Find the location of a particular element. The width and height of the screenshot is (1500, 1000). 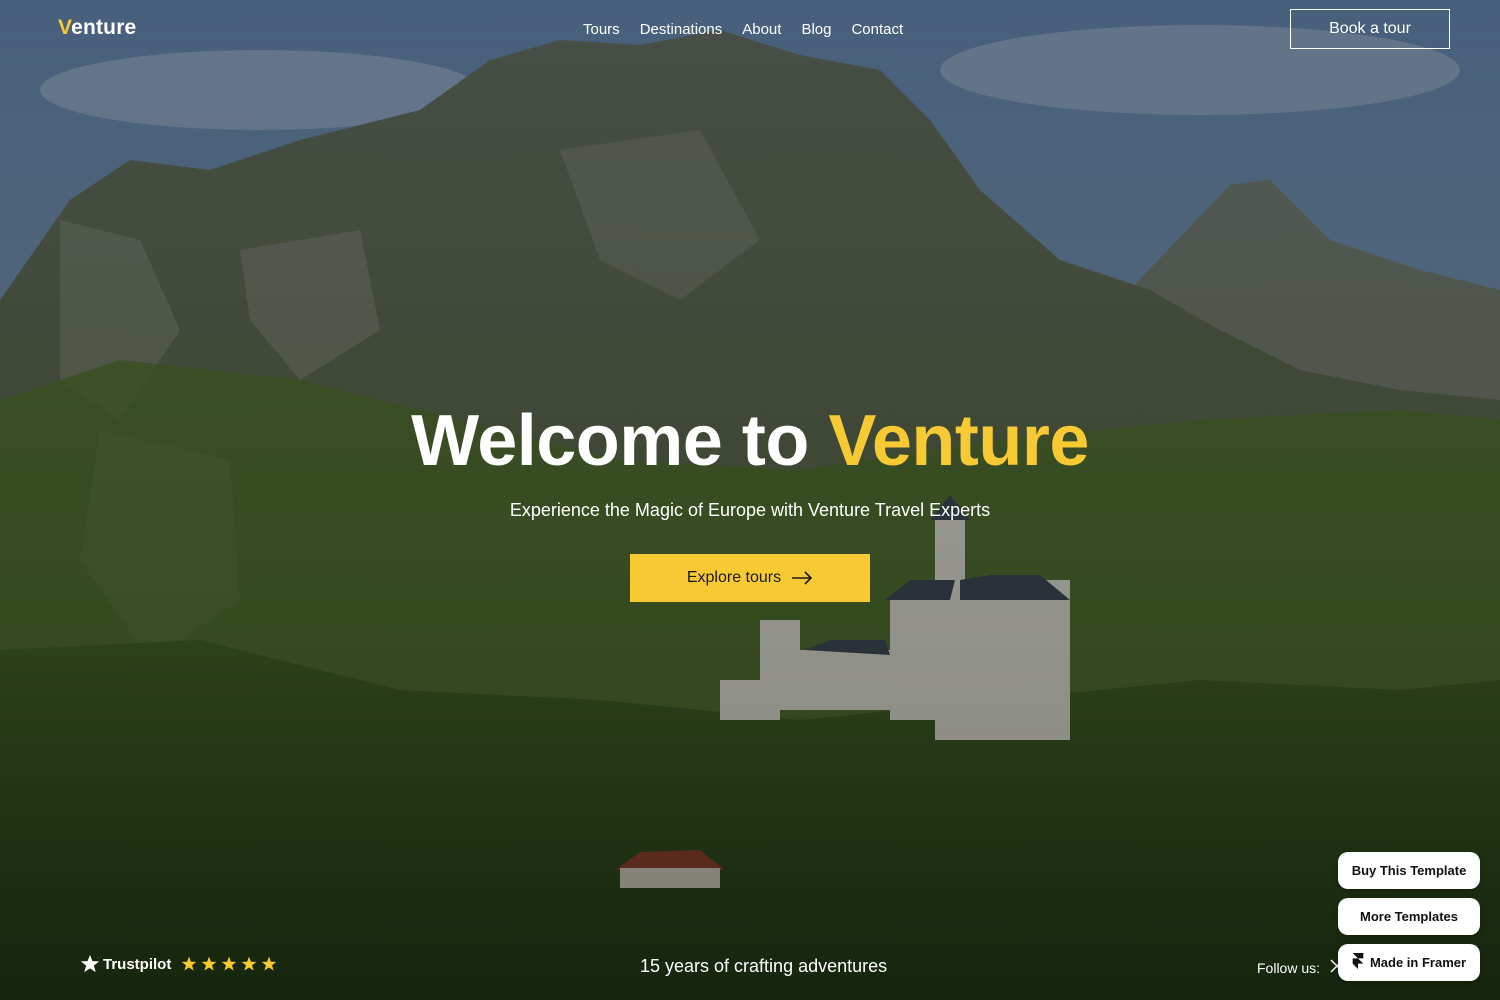

explore-tours-button: Explore tours is located at coordinates (750, 578).